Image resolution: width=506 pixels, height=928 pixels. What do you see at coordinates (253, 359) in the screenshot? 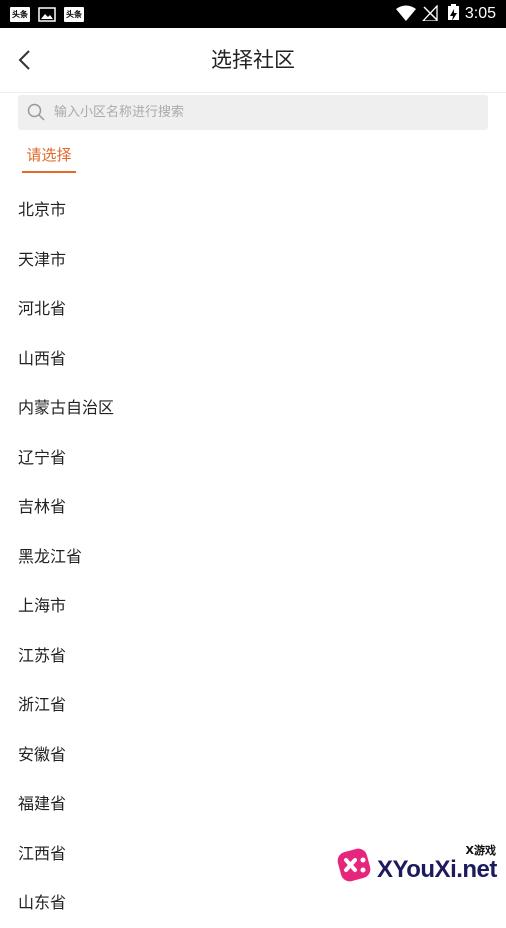
I see `list-item-shanxi: 山西省` at bounding box center [253, 359].